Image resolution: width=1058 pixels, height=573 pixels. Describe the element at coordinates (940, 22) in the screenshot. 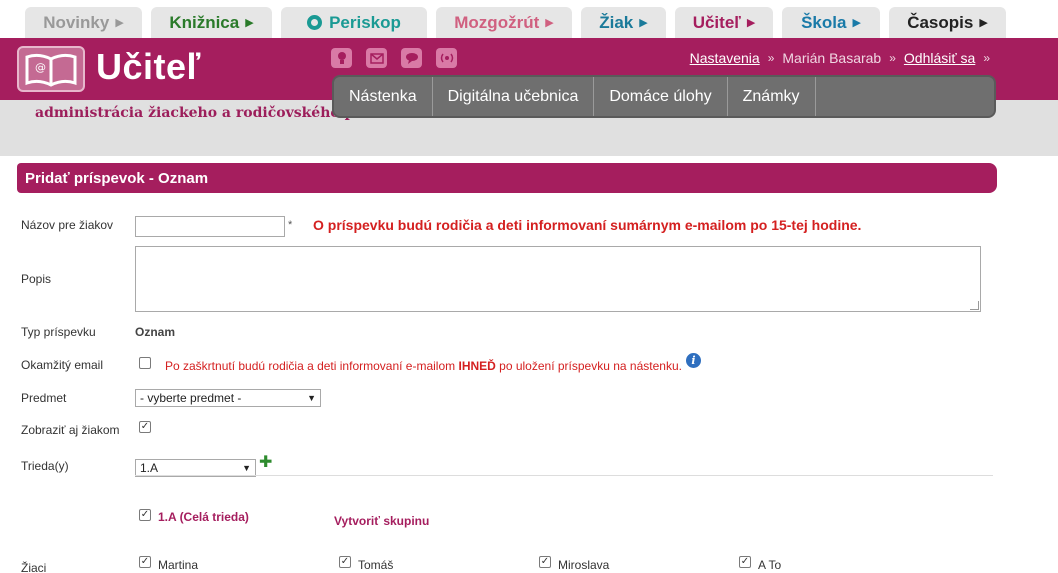

I see `tab-label: Časopis` at that location.